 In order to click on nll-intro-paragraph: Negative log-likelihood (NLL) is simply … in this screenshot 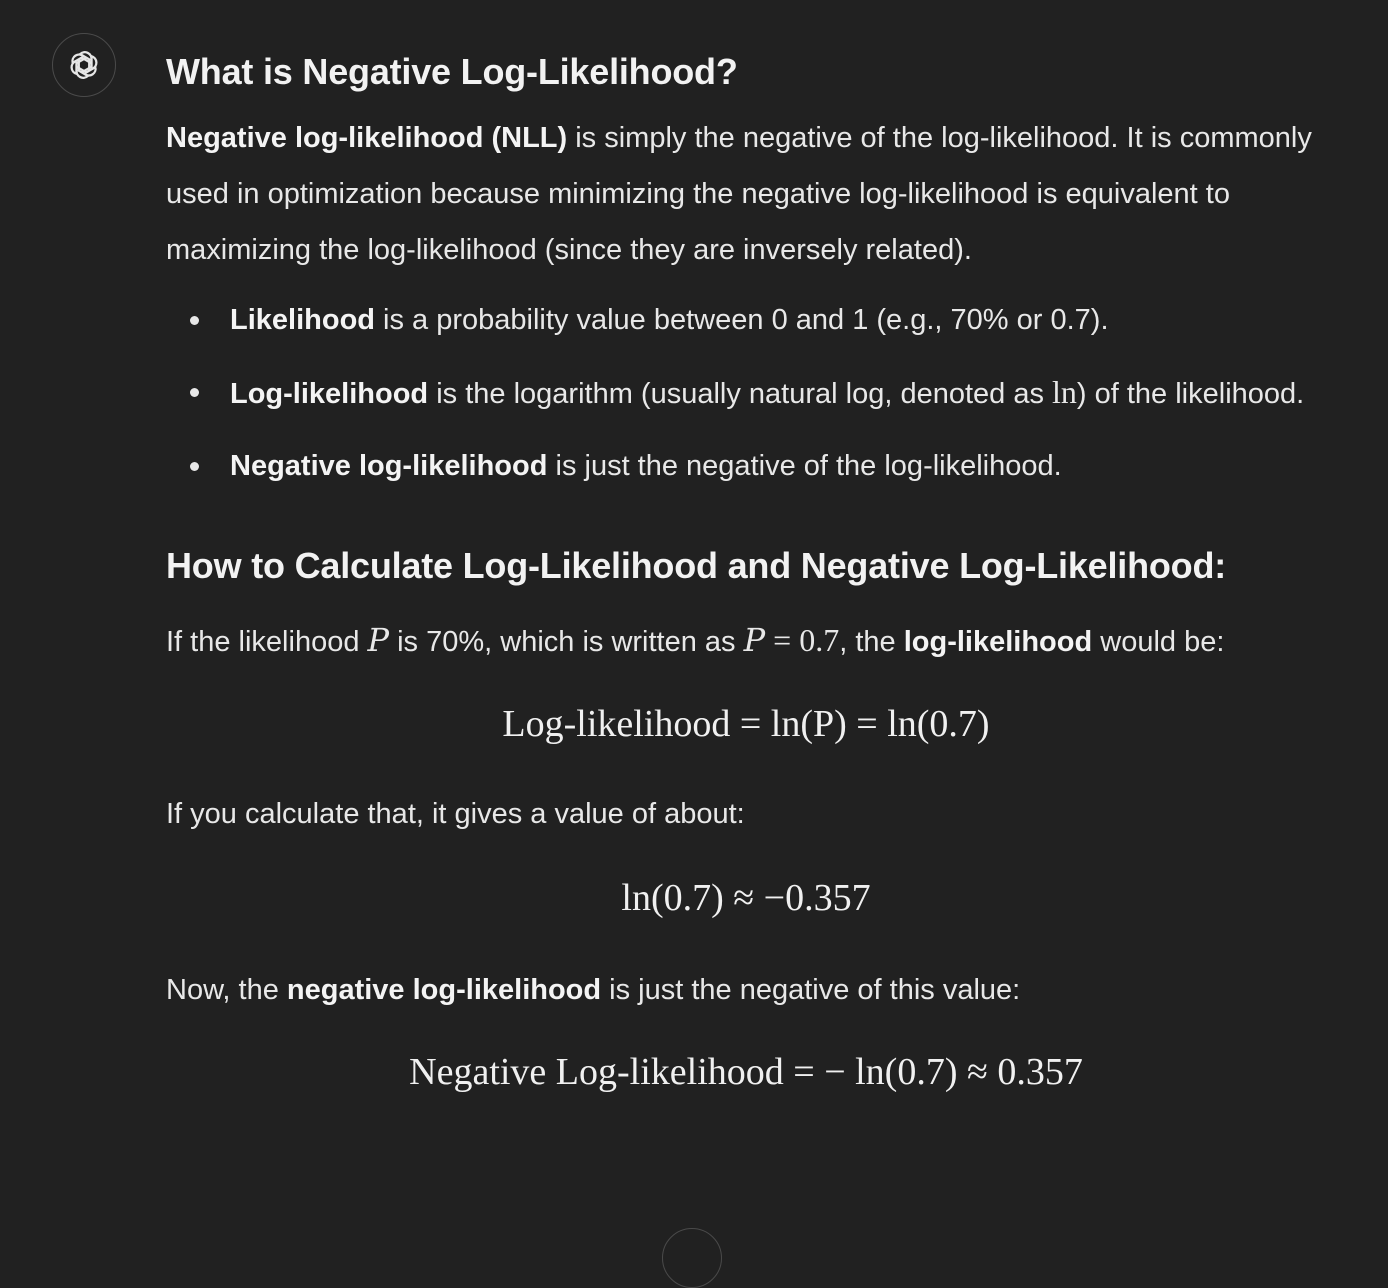, I will do `click(756, 194)`.